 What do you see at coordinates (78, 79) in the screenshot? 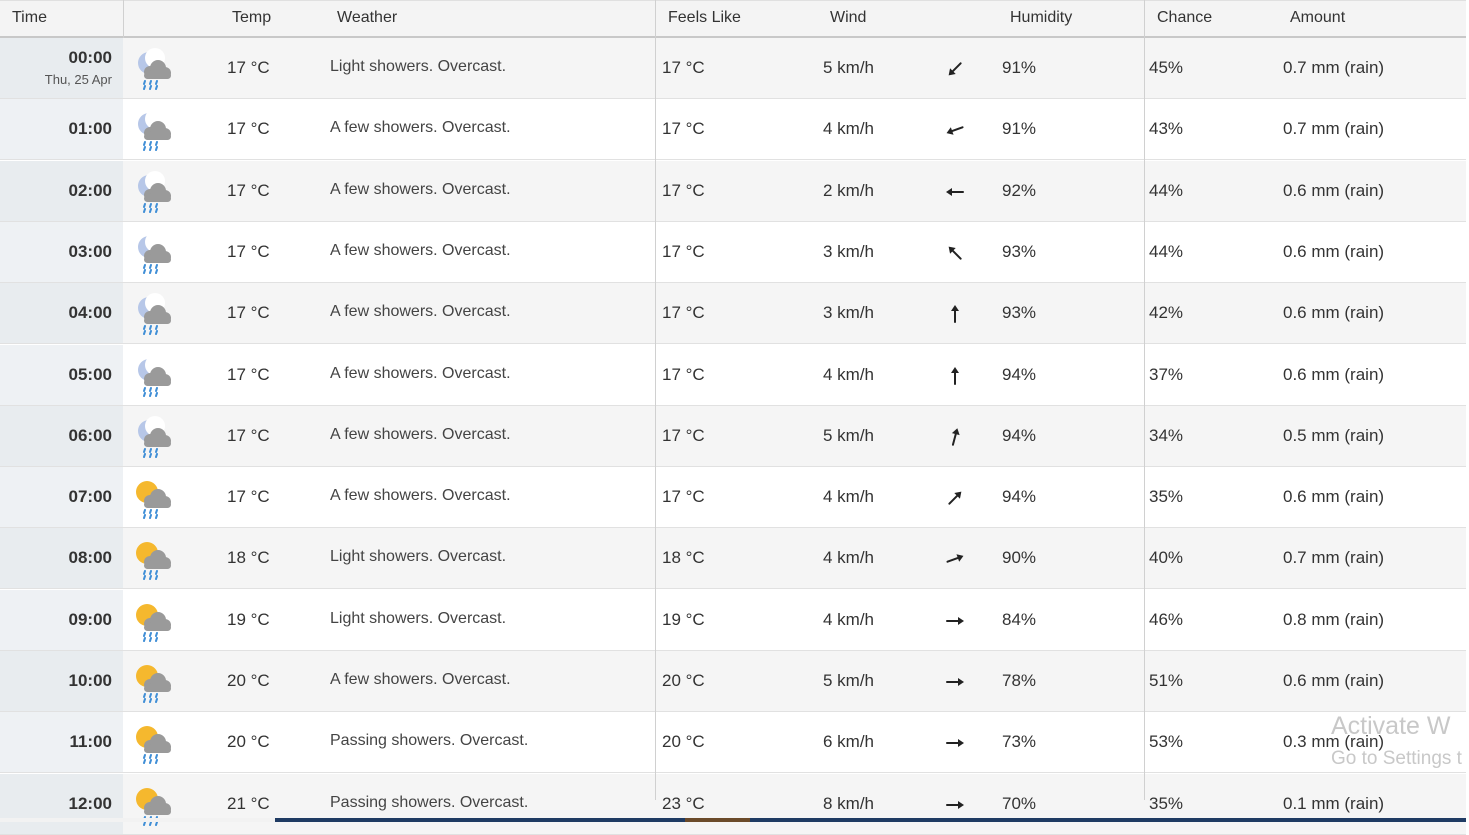
I see `date-label: Thu, 25 Apr` at bounding box center [78, 79].